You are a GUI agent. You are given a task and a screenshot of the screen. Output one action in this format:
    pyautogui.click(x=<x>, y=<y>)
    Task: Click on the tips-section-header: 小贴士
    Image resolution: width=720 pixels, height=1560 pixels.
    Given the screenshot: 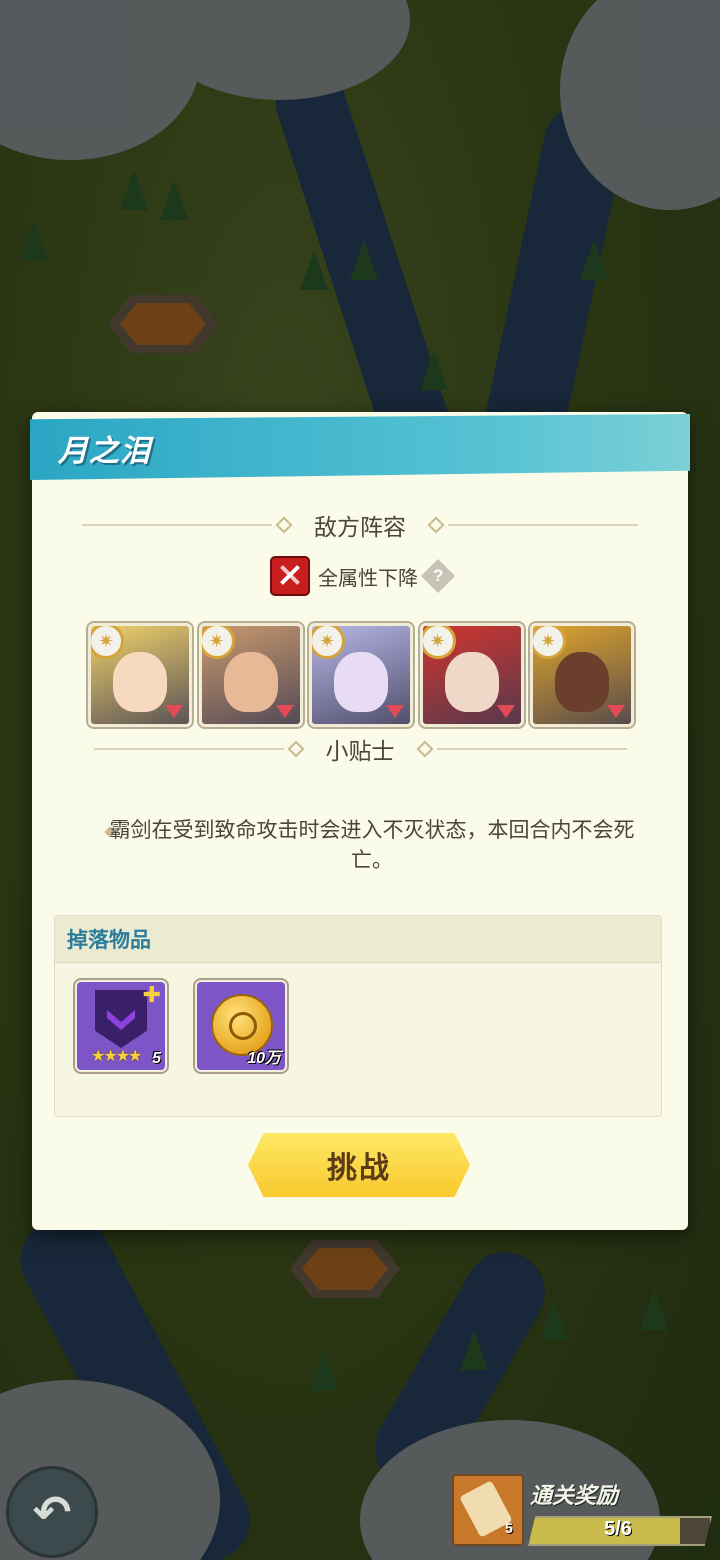 What is the action you would take?
    pyautogui.click(x=360, y=749)
    